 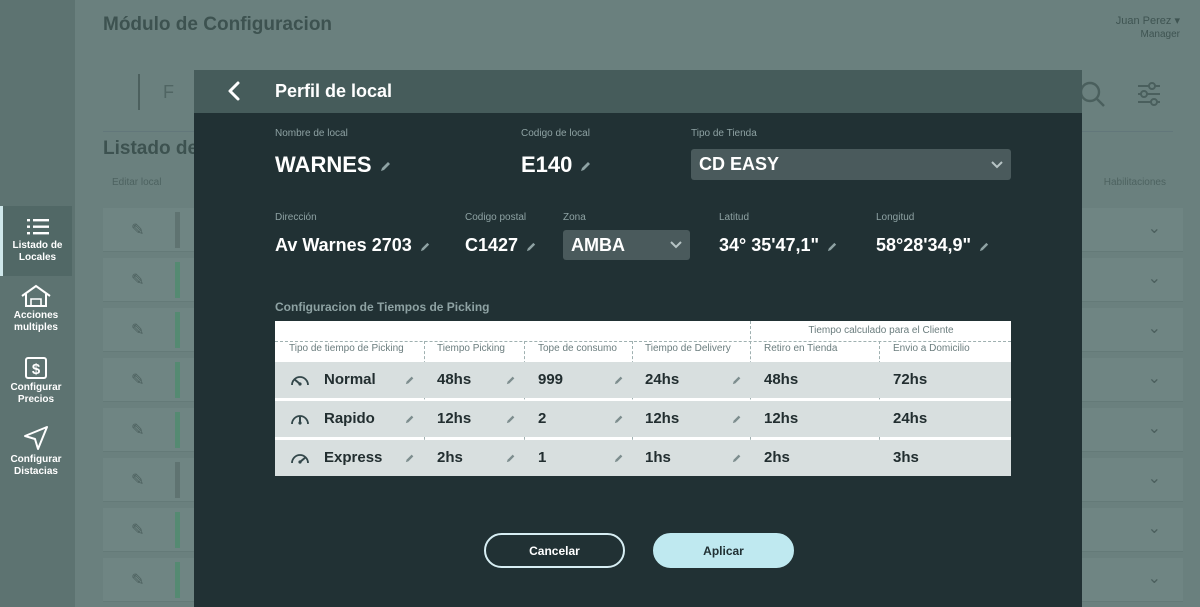 I want to click on cell-picking: 48hs, so click(x=454, y=380).